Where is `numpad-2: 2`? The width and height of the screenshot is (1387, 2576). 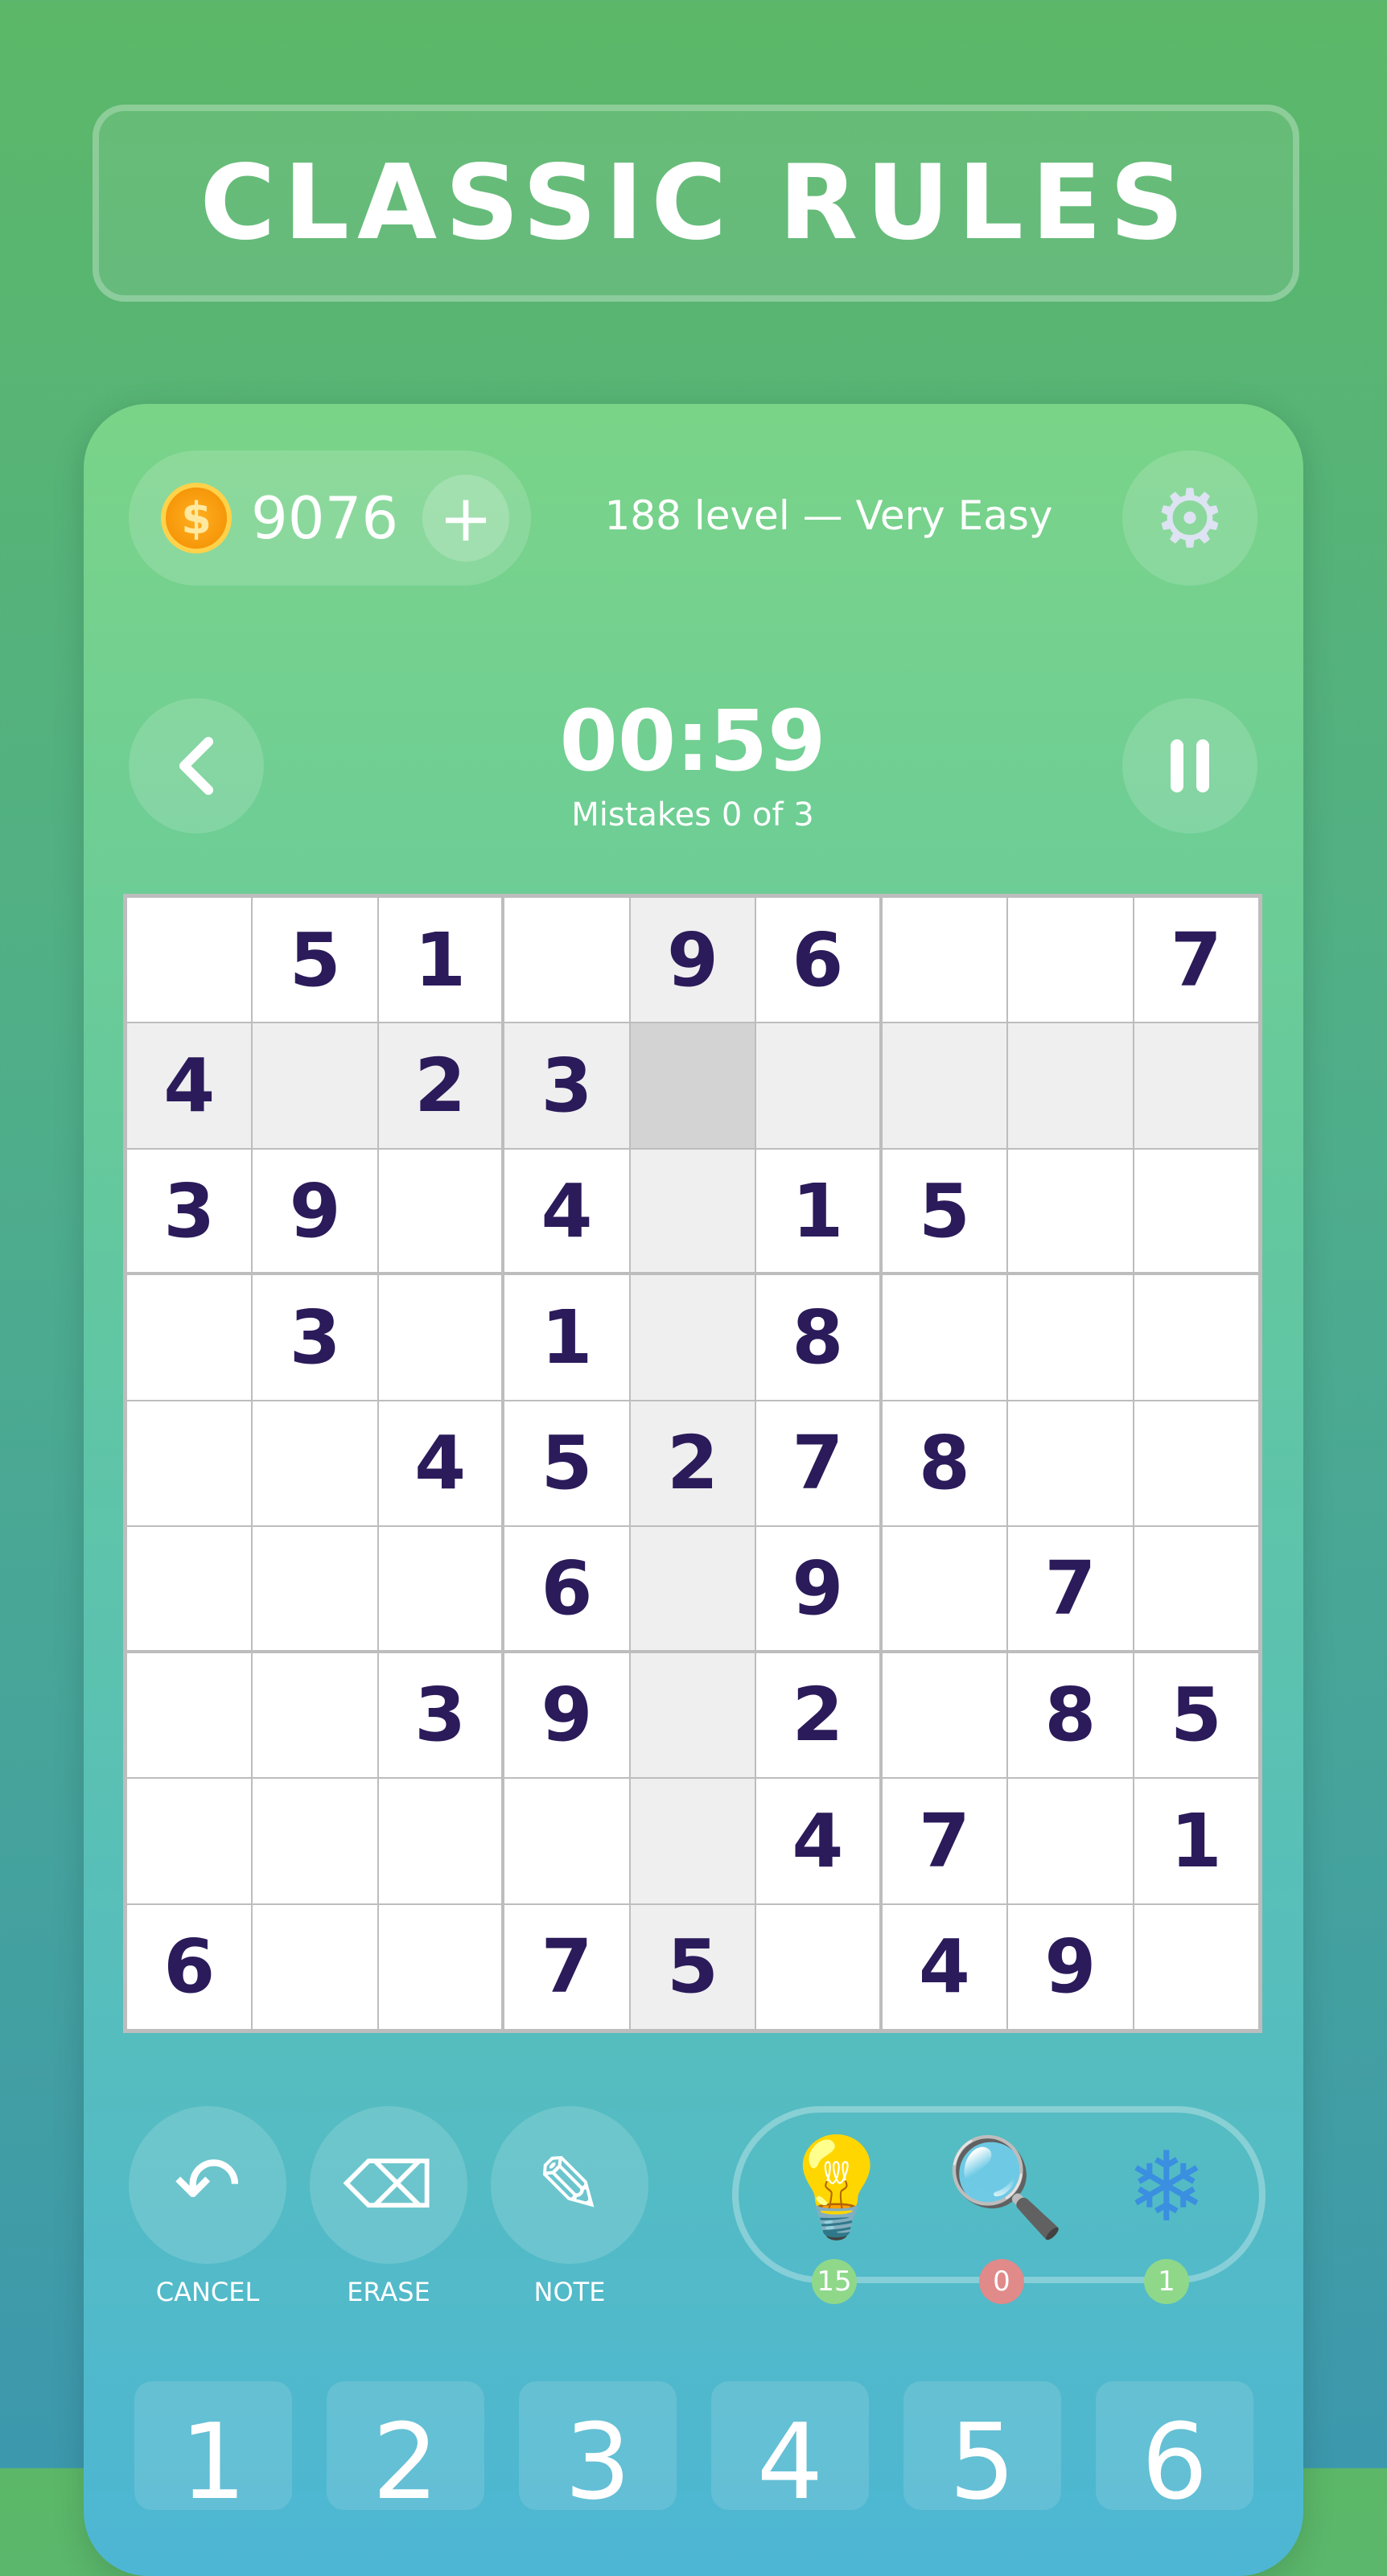
numpad-2: 2 is located at coordinates (405, 2452).